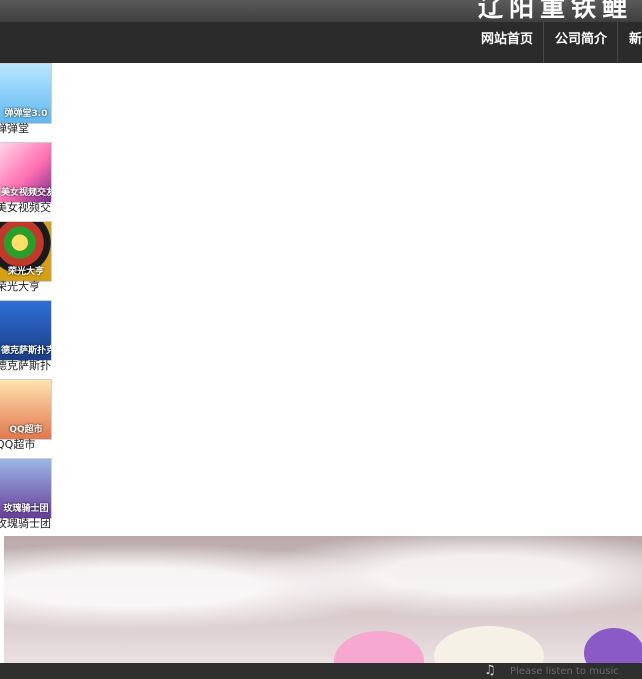 Image resolution: width=642 pixels, height=679 pixels. I want to click on game-ad-item: 玫瑰骑士团 玫瑰骑士团, so click(27, 497).